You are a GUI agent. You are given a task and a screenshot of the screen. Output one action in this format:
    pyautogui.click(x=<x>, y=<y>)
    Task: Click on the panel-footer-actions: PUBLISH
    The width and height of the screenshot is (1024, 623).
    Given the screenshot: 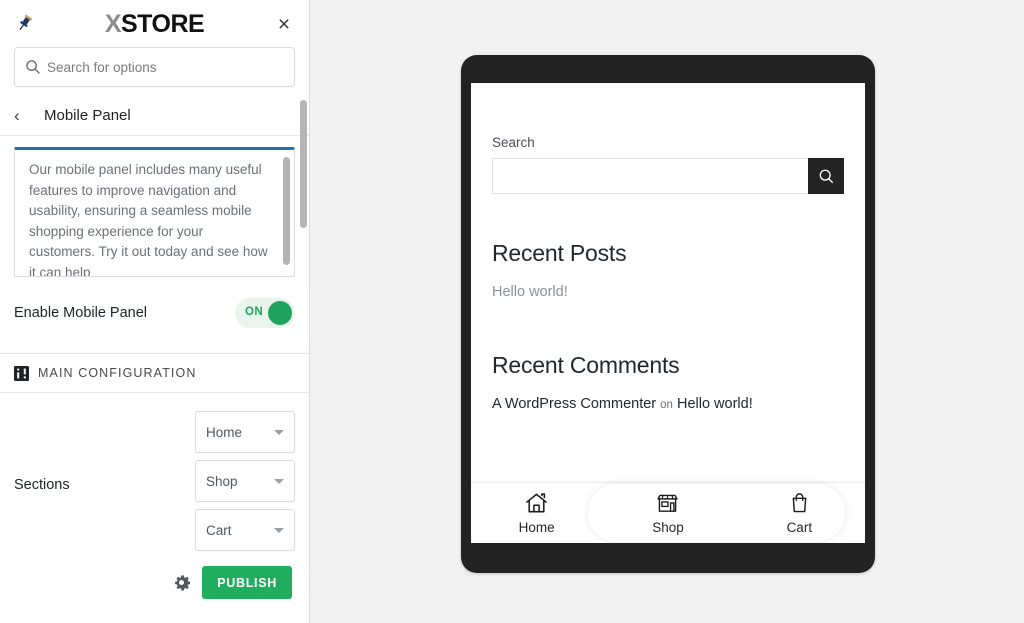 What is the action you would take?
    pyautogui.click(x=154, y=578)
    